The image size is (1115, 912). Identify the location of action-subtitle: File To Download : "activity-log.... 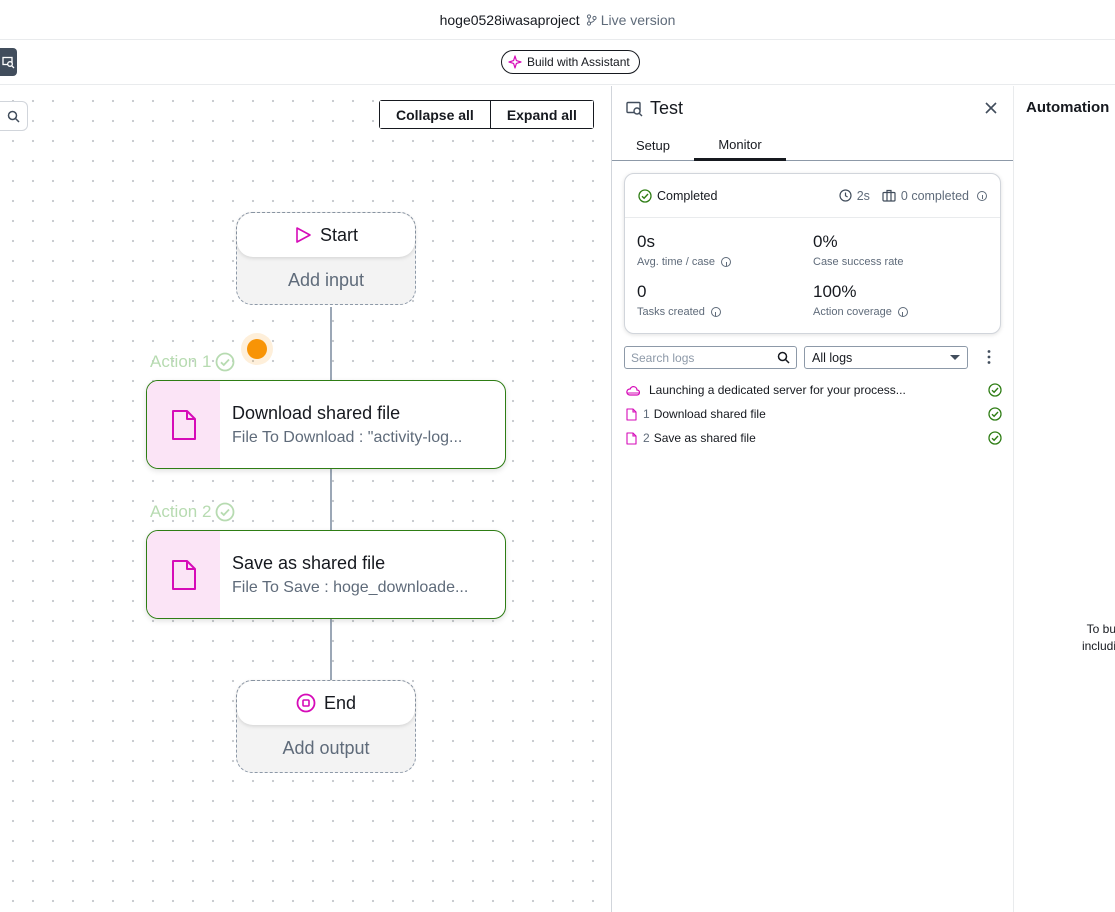
(347, 437).